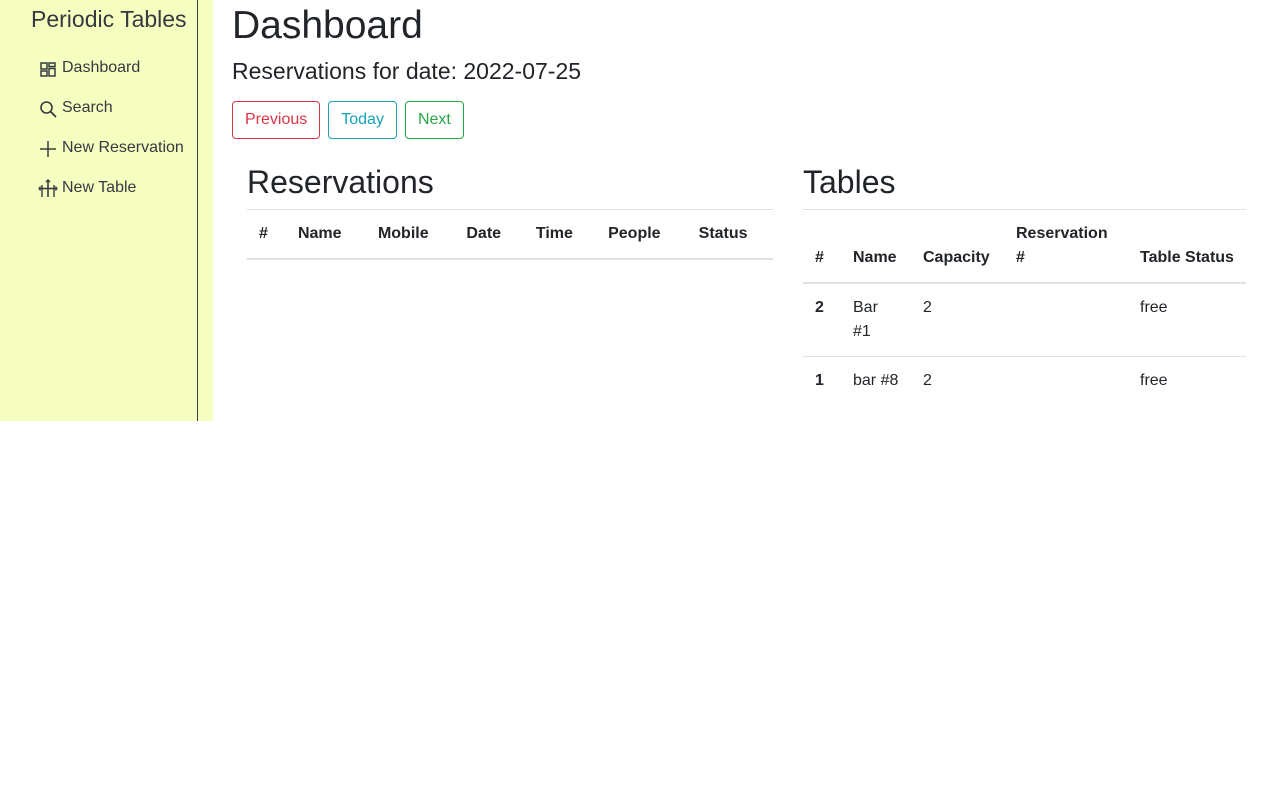 This screenshot has width=1280, height=800. Describe the element at coordinates (362, 120) in the screenshot. I see `today-button: Today` at that location.